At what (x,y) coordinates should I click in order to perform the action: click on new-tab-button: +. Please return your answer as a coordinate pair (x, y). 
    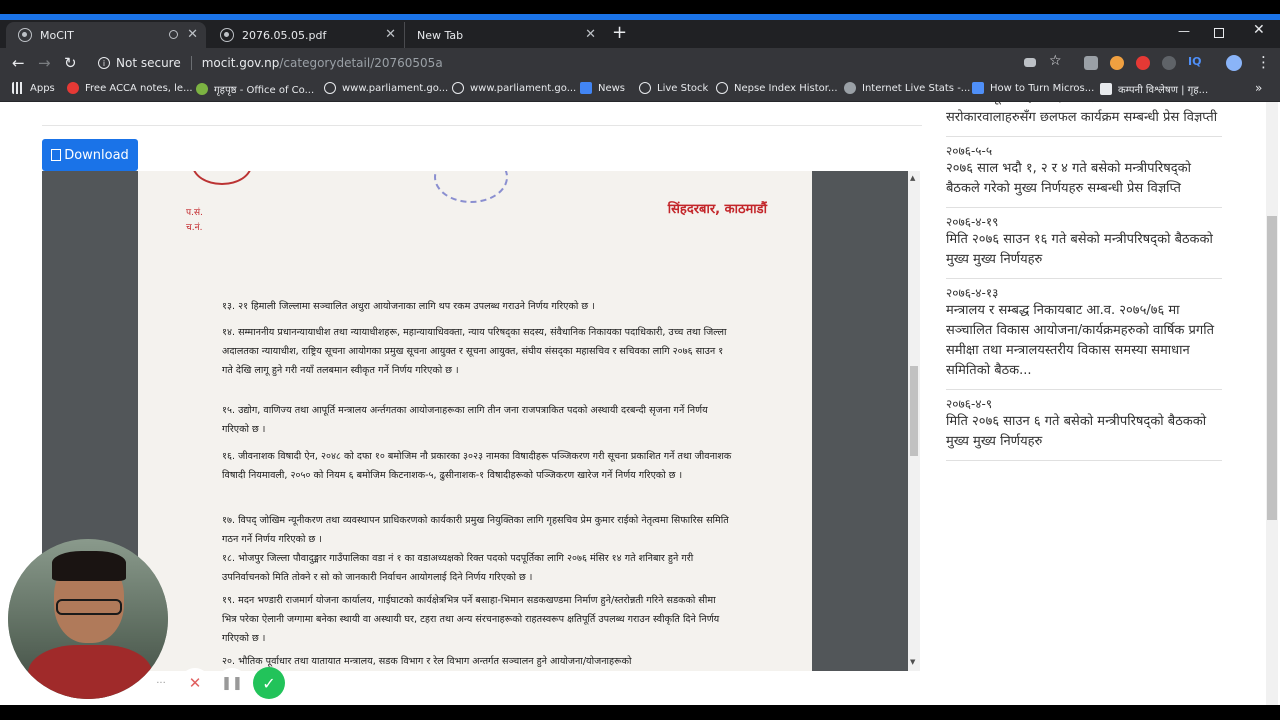
    Looking at the image, I should click on (619, 32).